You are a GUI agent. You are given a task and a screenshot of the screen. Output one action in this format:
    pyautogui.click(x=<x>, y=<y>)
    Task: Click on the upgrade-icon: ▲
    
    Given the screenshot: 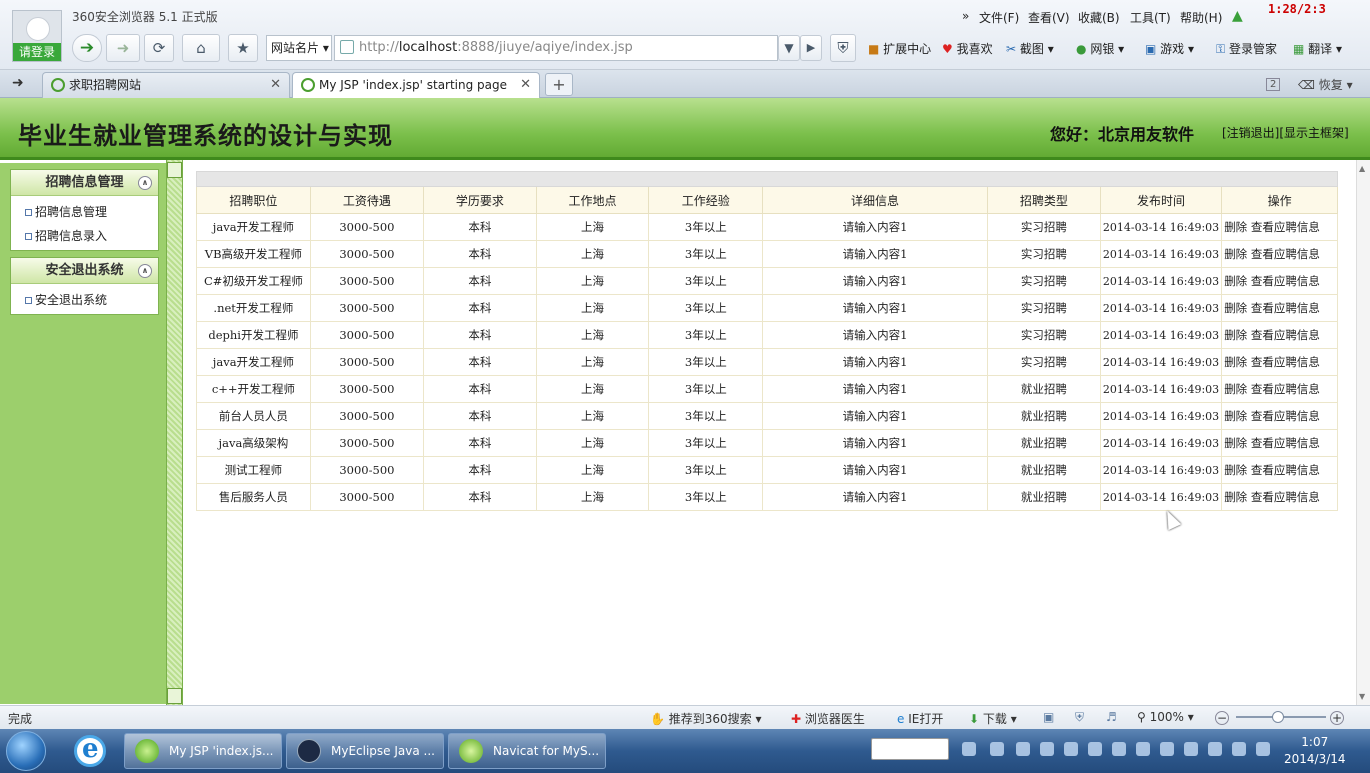 What is the action you would take?
    pyautogui.click(x=1237, y=16)
    